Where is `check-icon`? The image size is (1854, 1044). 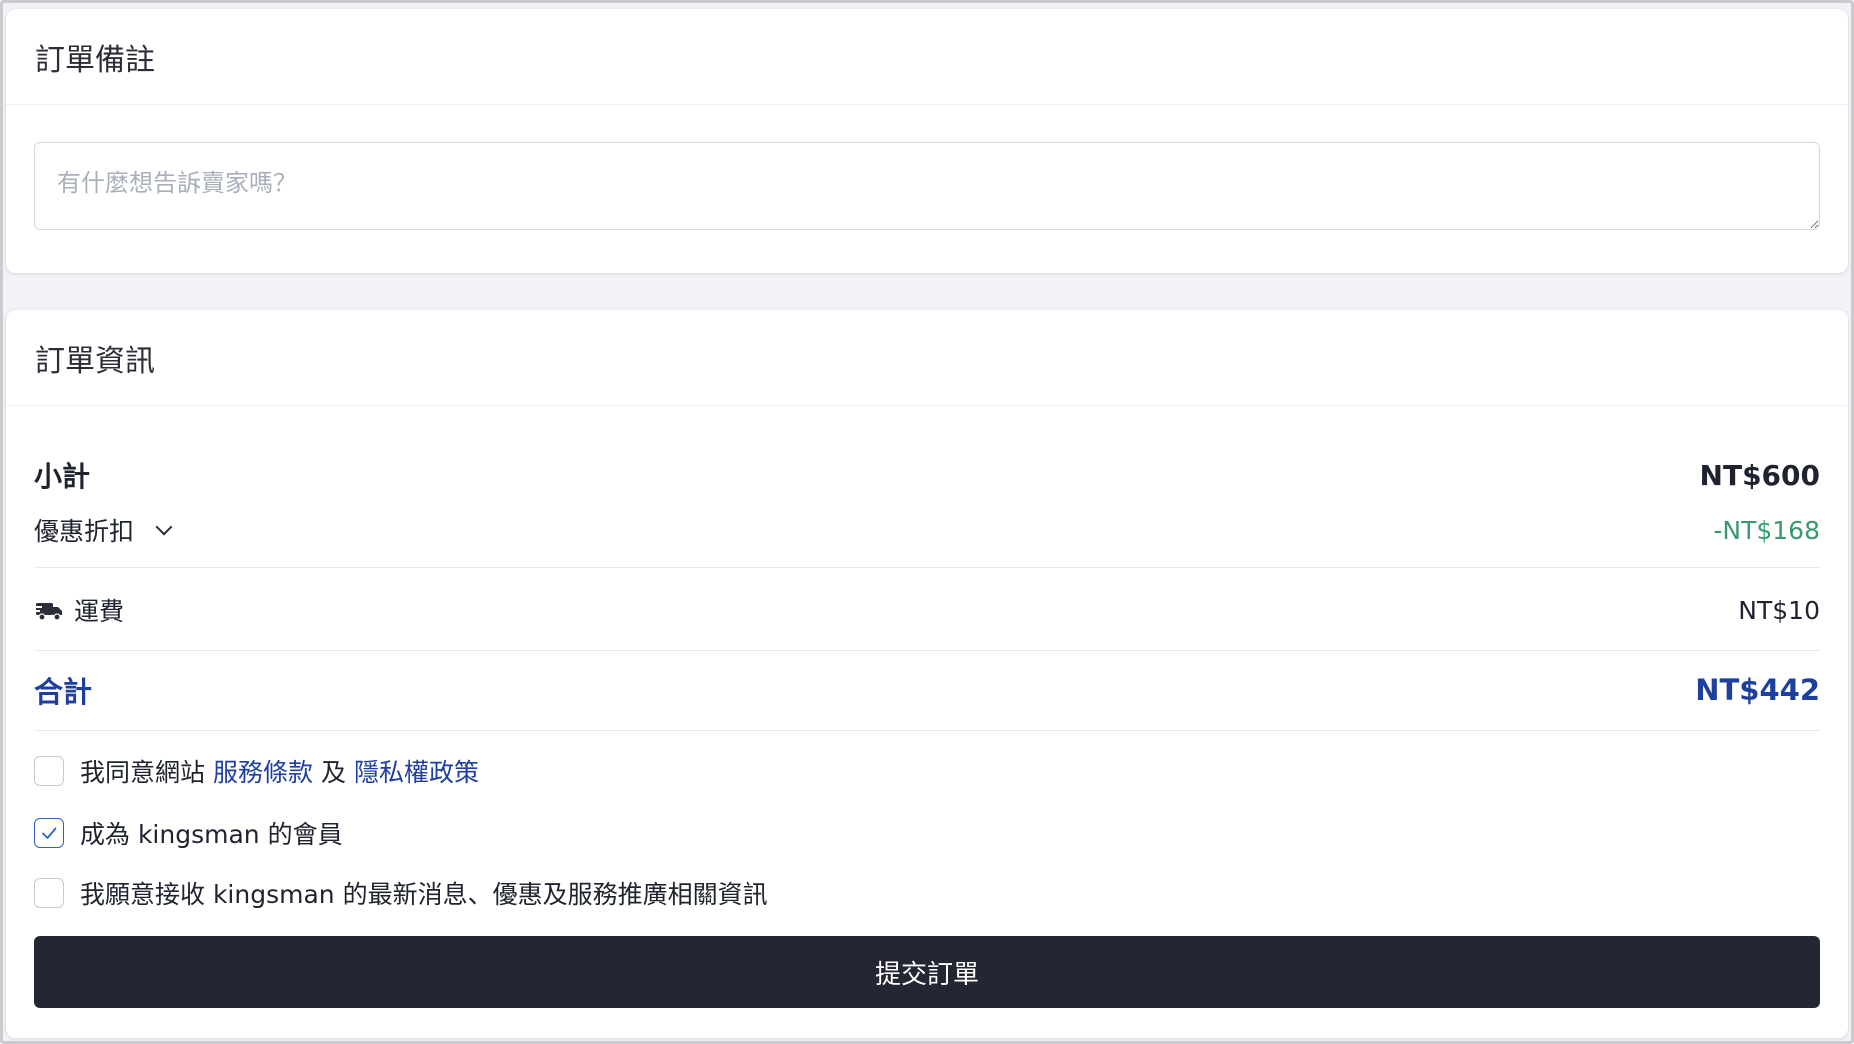 check-icon is located at coordinates (49, 833).